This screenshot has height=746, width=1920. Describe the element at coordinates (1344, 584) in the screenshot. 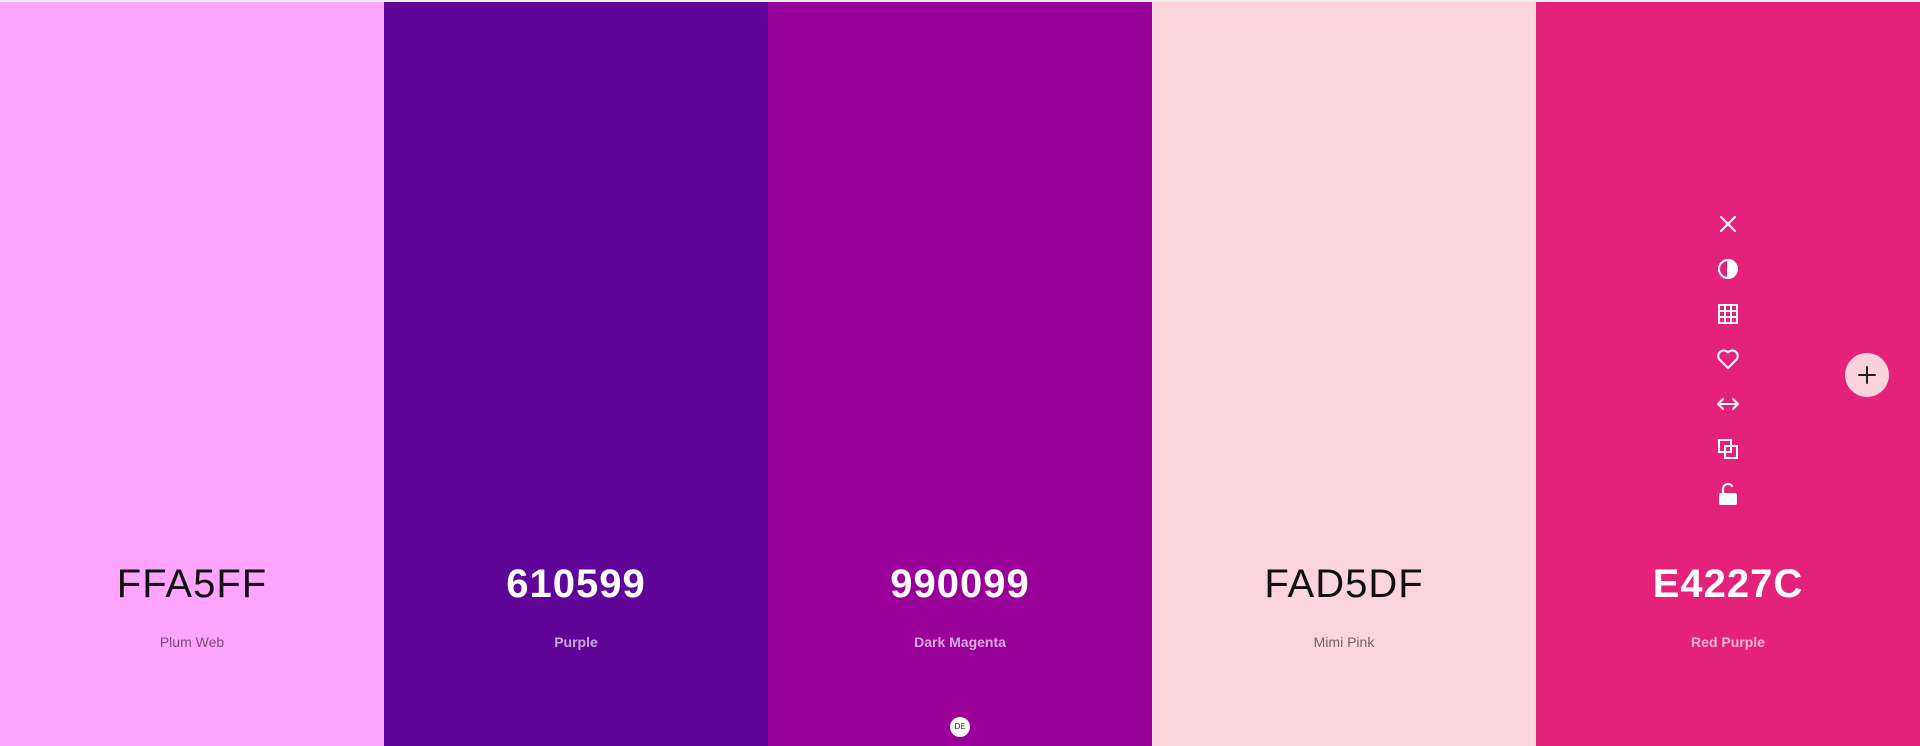

I see `hex-code: FAD5DF` at that location.